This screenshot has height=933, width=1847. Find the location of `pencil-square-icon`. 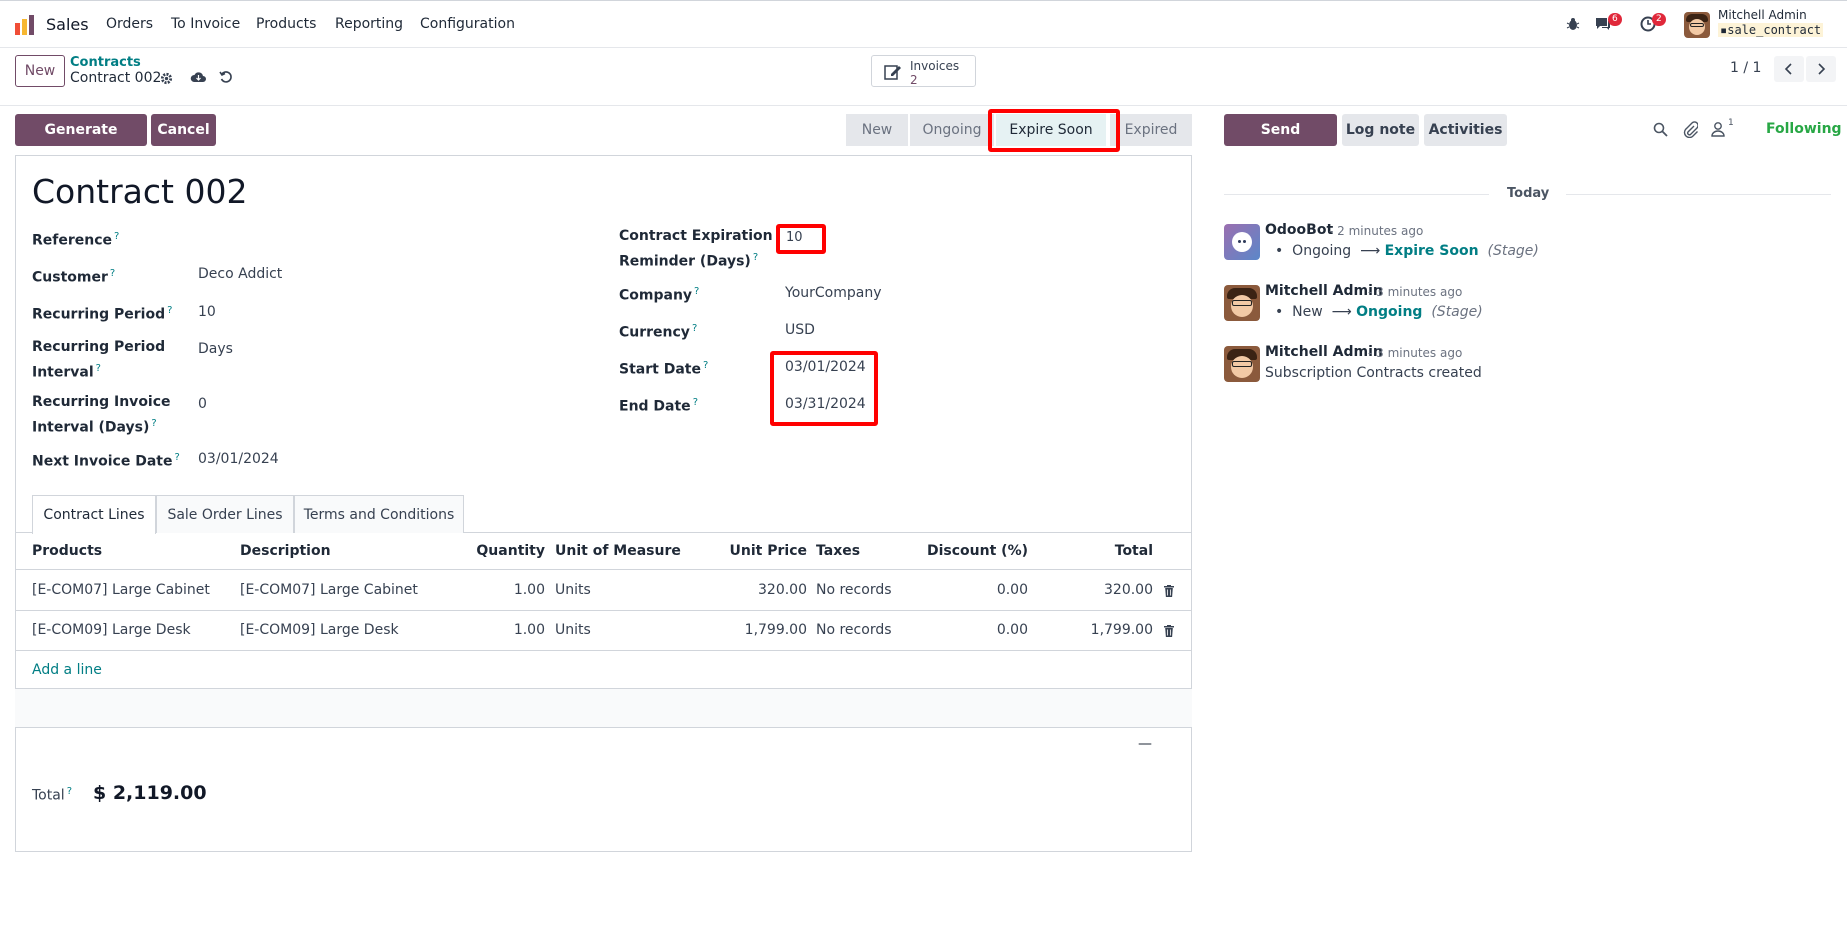

pencil-square-icon is located at coordinates (892, 72).